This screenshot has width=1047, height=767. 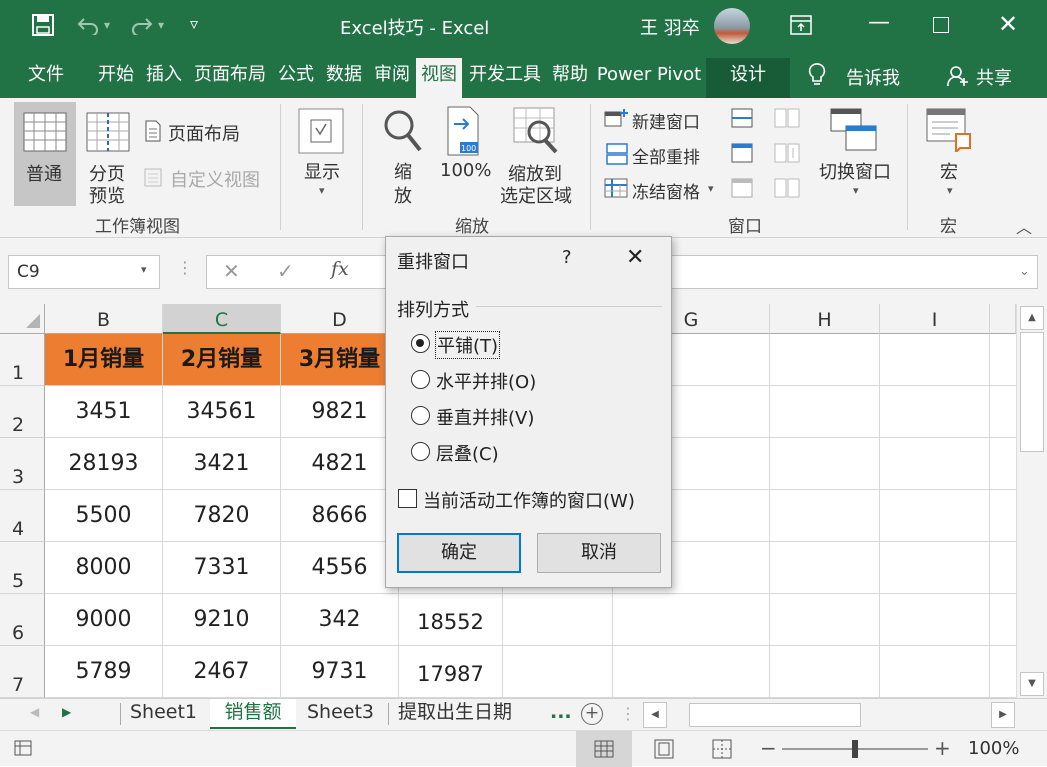 I want to click on customize-qat-icon: ▿, so click(x=194, y=23).